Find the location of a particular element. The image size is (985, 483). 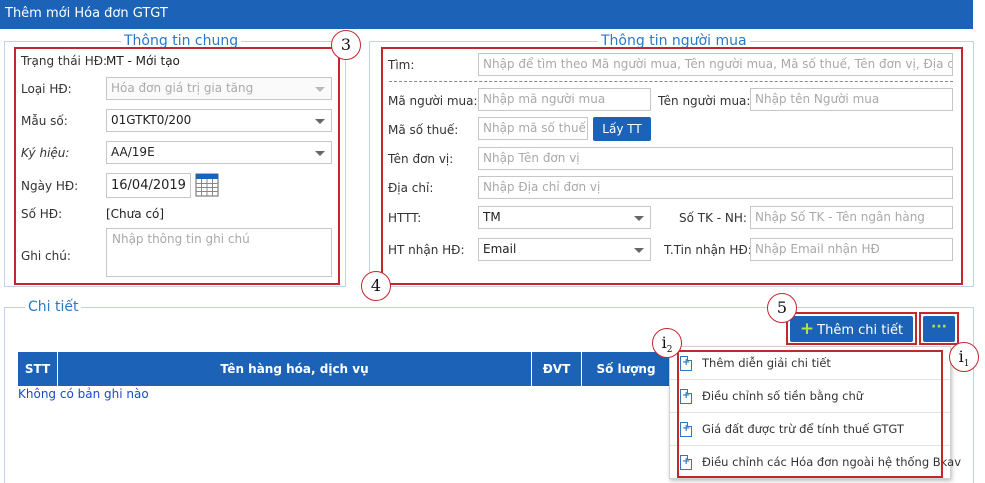

tax-code-input: Nhập mã số thuế is located at coordinates (533, 128).